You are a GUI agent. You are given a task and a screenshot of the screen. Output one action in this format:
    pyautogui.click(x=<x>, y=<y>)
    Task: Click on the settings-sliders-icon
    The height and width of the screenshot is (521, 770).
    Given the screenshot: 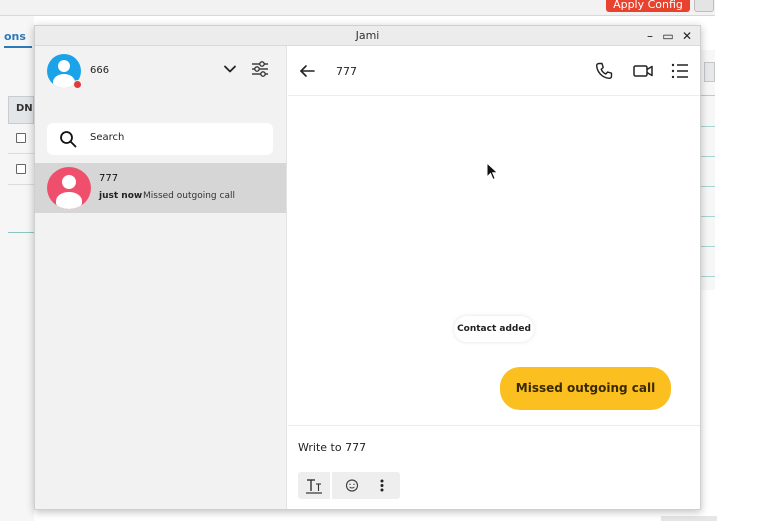 What is the action you would take?
    pyautogui.click(x=260, y=69)
    